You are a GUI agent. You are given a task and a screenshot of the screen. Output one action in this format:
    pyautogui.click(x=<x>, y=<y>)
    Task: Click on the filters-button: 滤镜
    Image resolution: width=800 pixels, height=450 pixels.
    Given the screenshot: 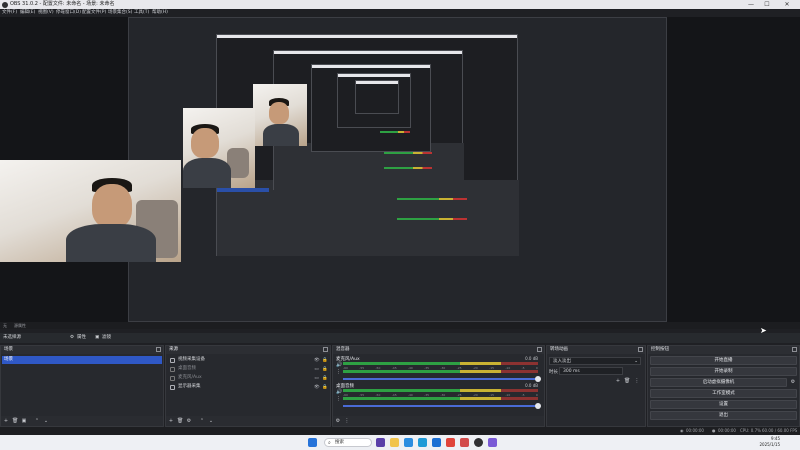 What is the action you would take?
    pyautogui.click(x=106, y=338)
    